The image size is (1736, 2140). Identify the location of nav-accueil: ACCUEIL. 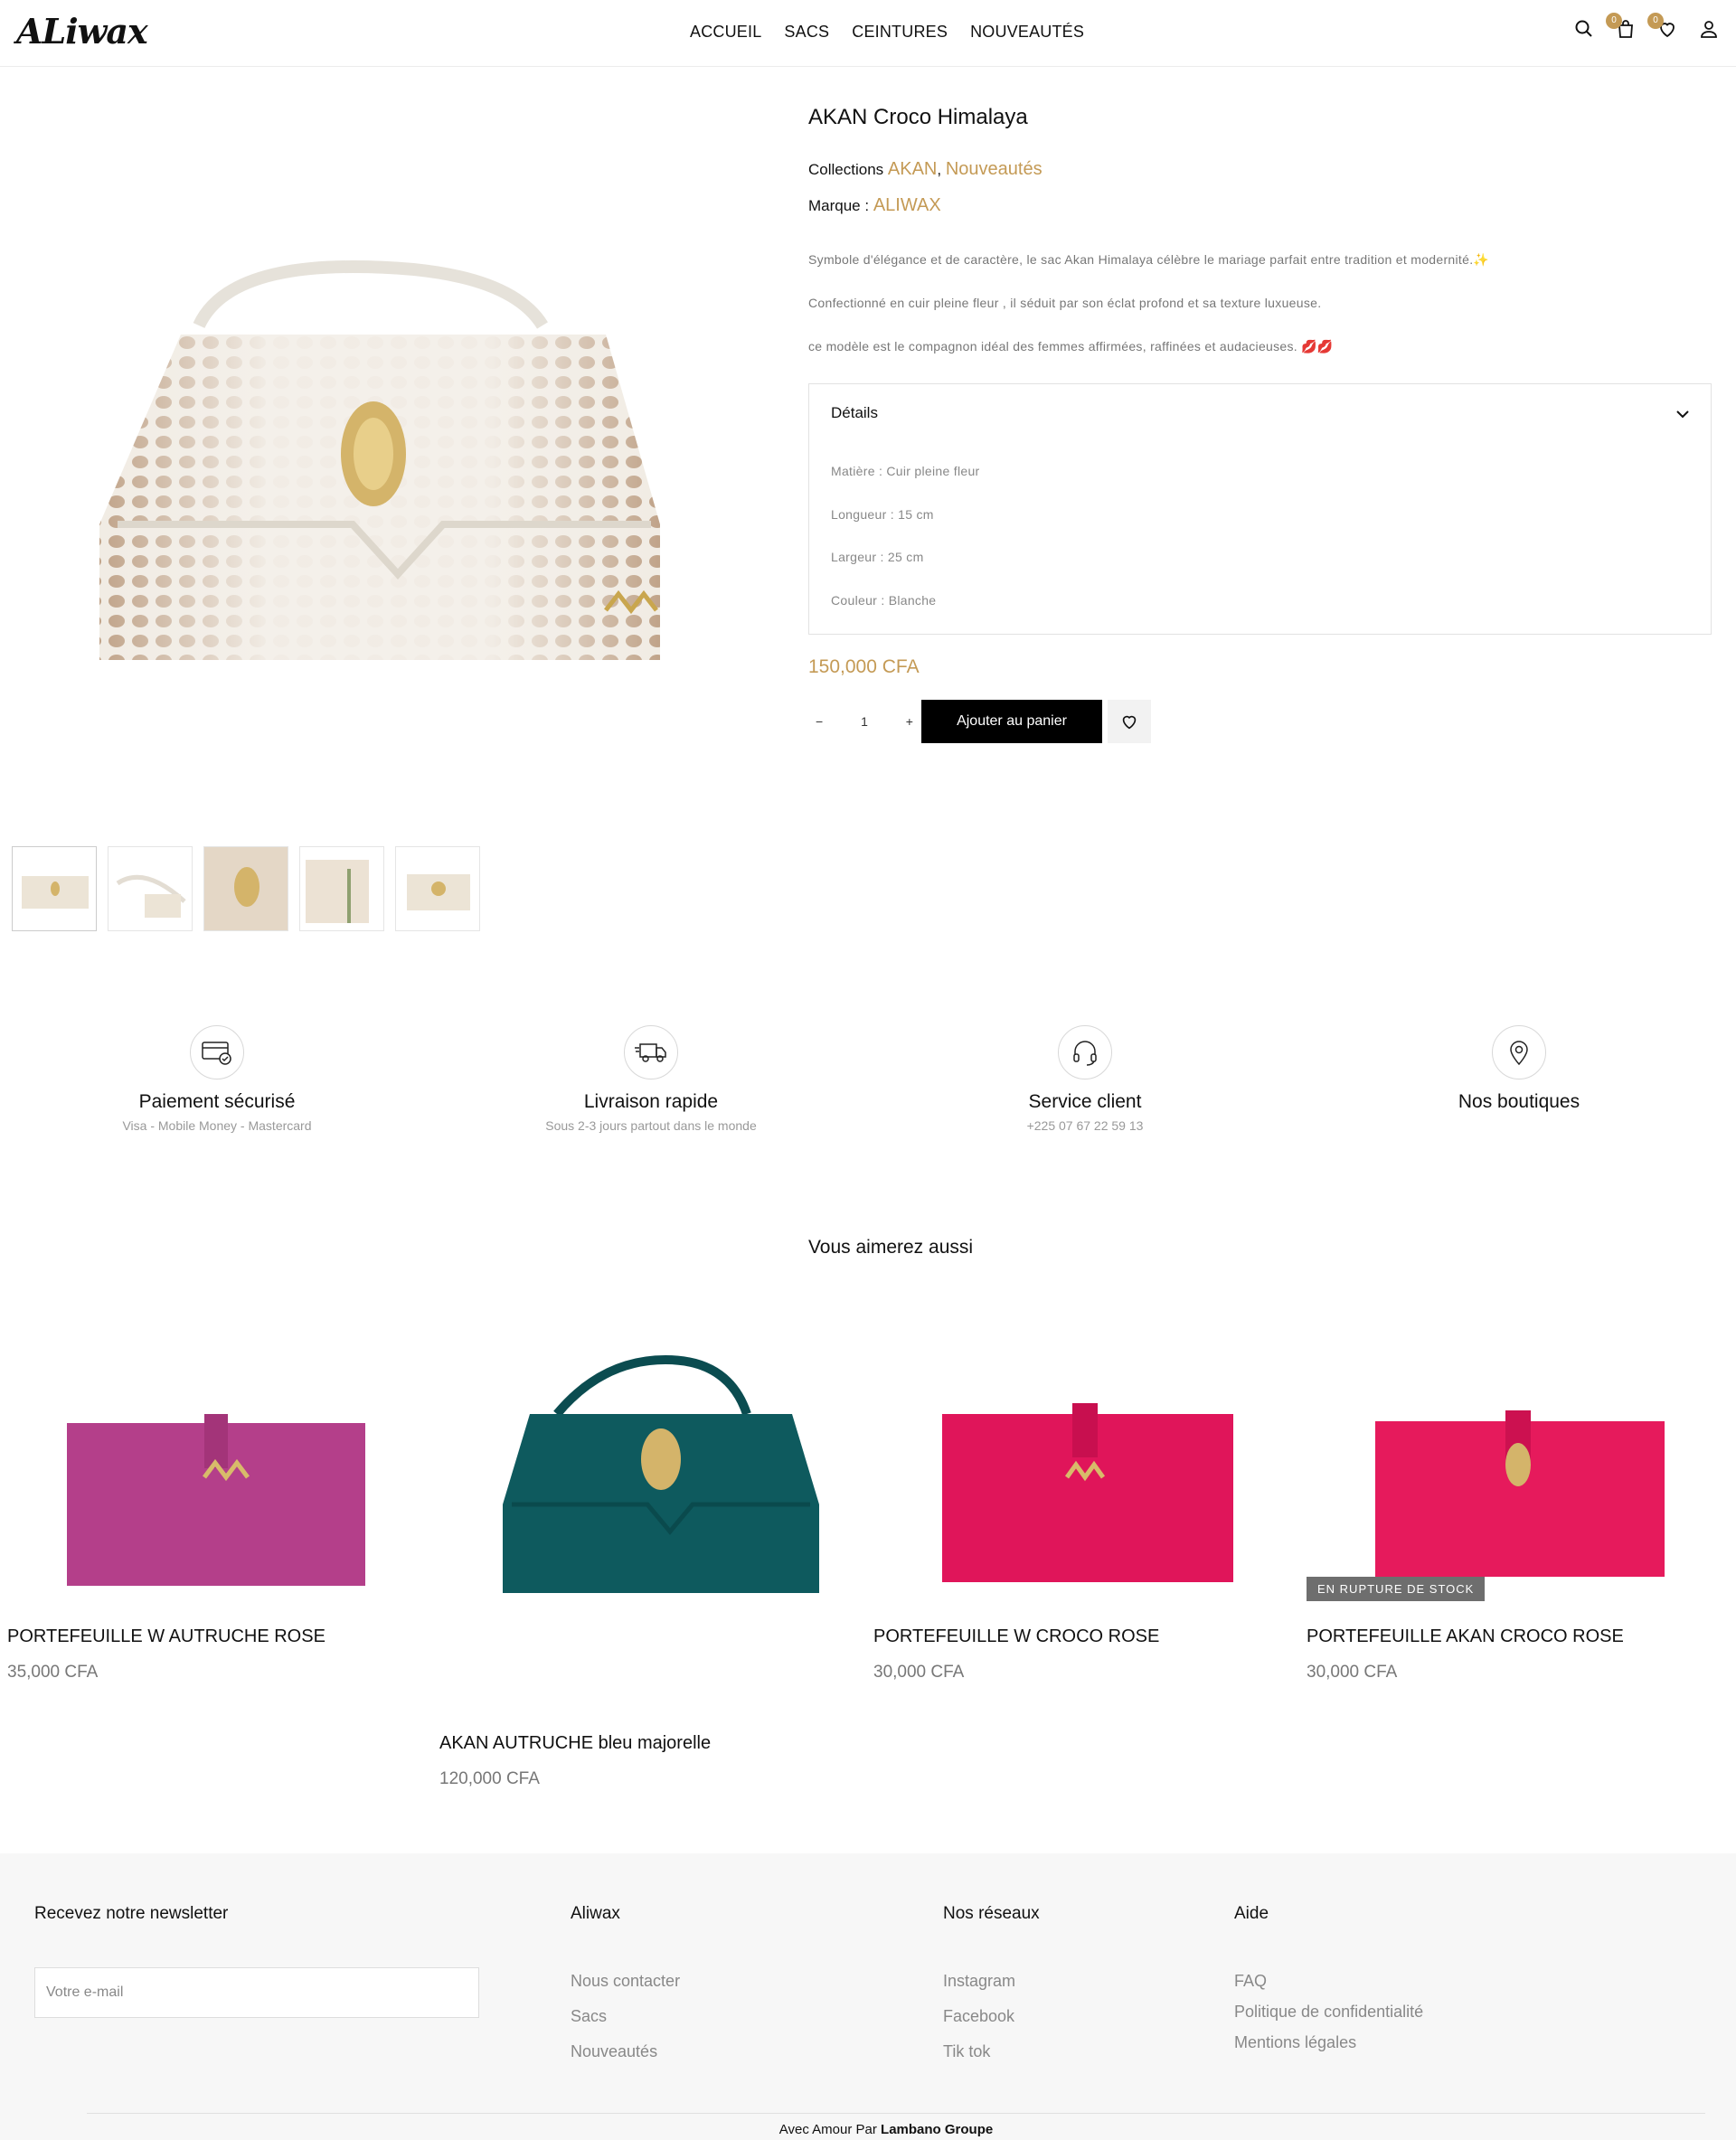
(725, 32).